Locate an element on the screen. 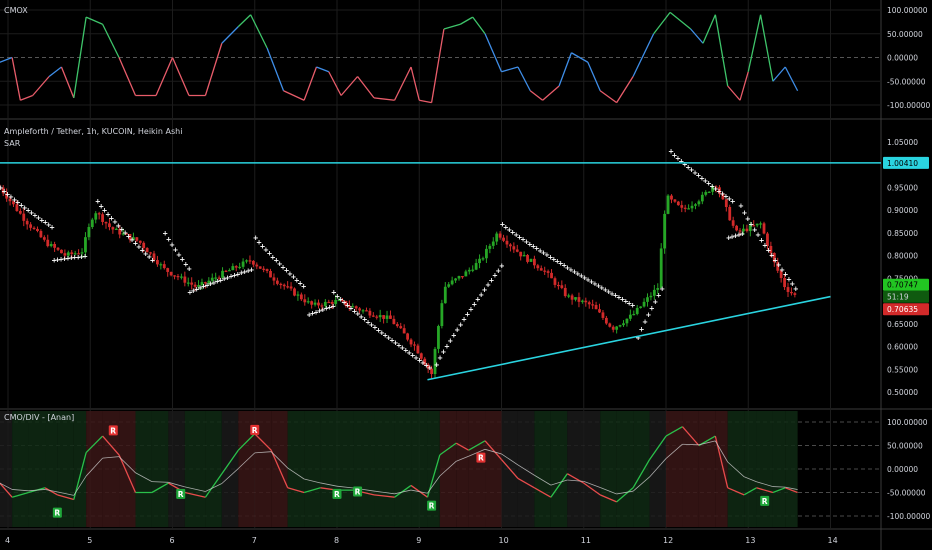 Image resolution: width=932 pixels, height=550 pixels. cmo-div-title: CMO/DIV - [Anan] is located at coordinates (39, 417).